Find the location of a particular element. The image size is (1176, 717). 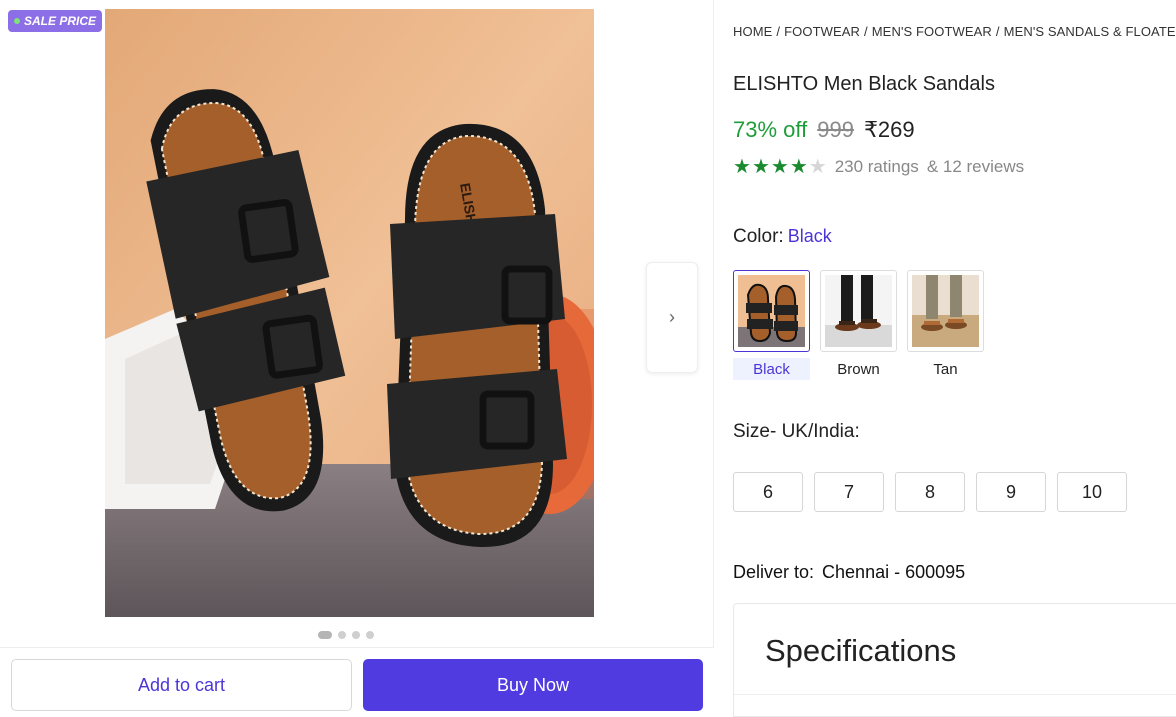

specifications-card: Specifications is located at coordinates (954, 660).